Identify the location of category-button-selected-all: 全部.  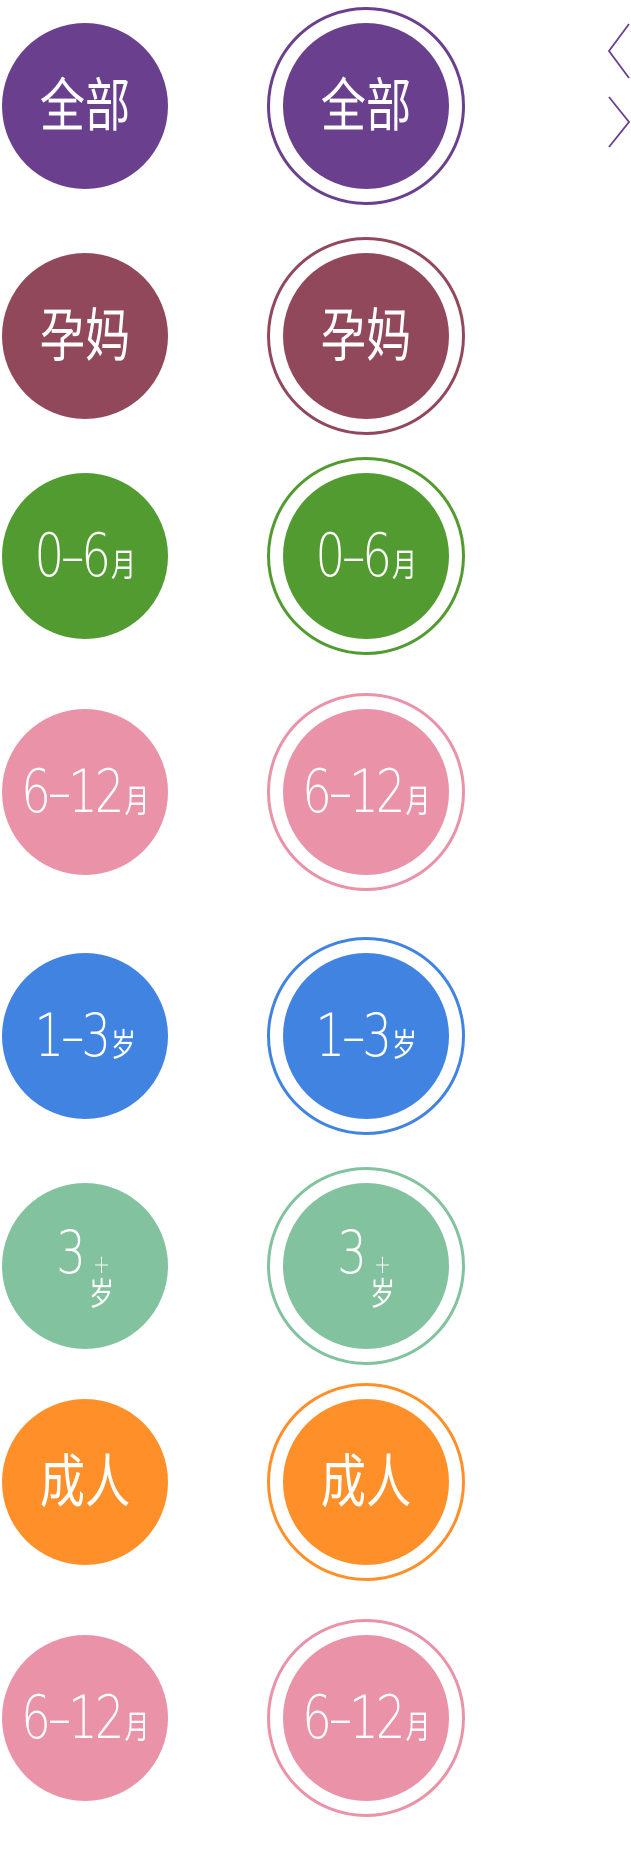
(366, 106).